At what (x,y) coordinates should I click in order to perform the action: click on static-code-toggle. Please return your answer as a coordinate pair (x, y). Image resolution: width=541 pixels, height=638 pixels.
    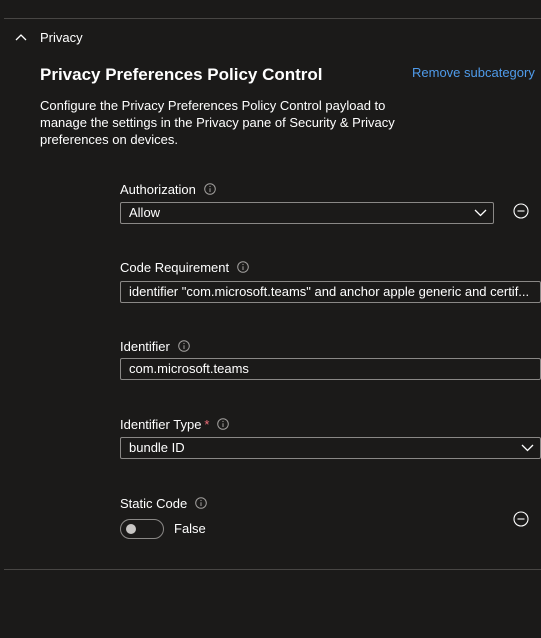
    Looking at the image, I should click on (142, 529).